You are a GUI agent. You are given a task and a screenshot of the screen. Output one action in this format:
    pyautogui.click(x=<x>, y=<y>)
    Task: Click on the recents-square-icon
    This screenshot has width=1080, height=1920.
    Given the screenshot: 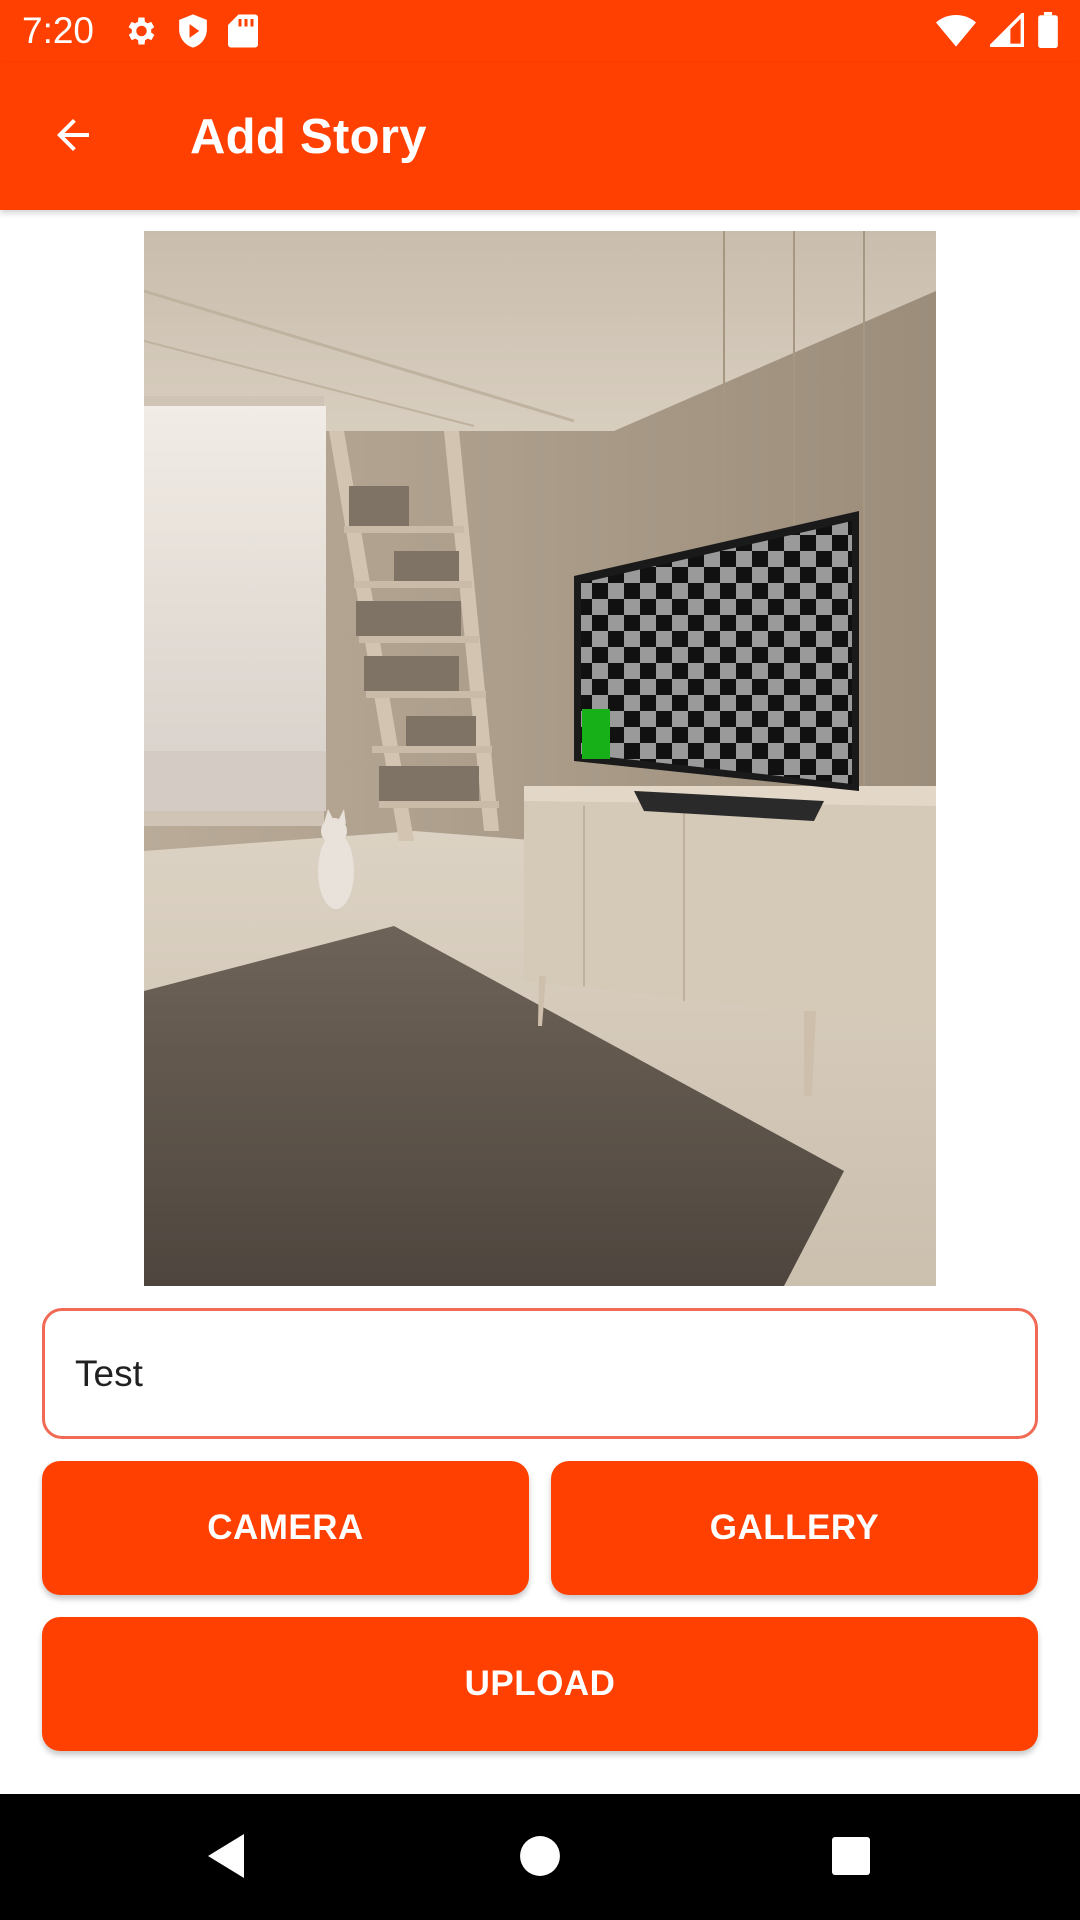 What is the action you would take?
    pyautogui.click(x=851, y=1858)
    